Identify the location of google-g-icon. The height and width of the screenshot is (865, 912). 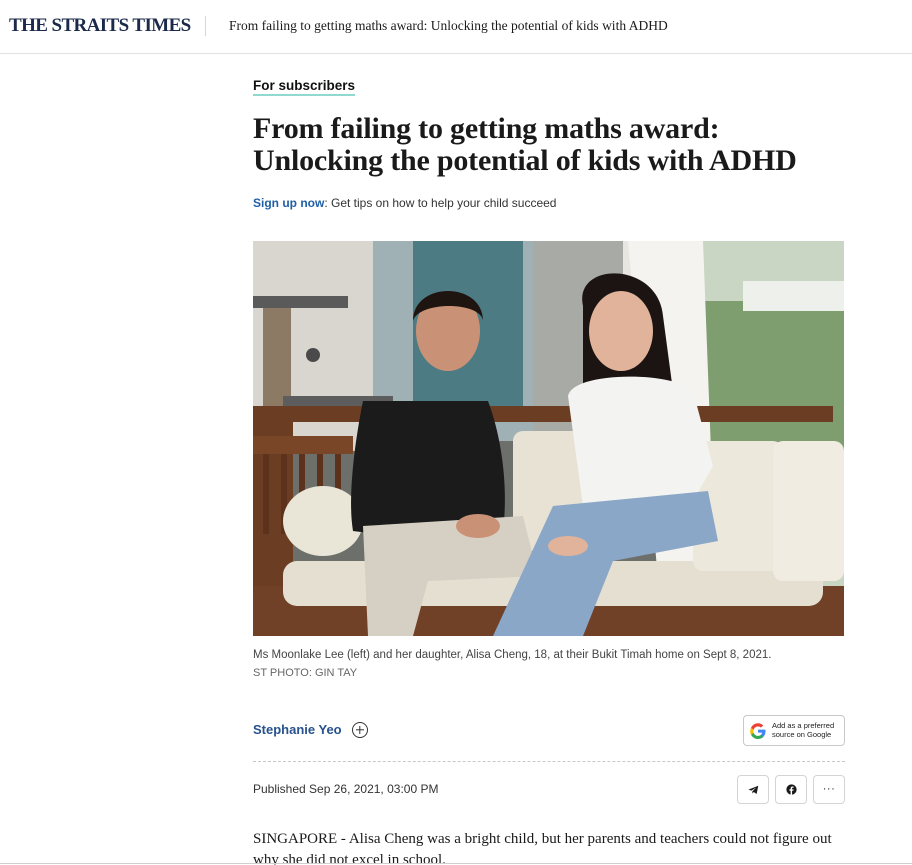
(758, 731).